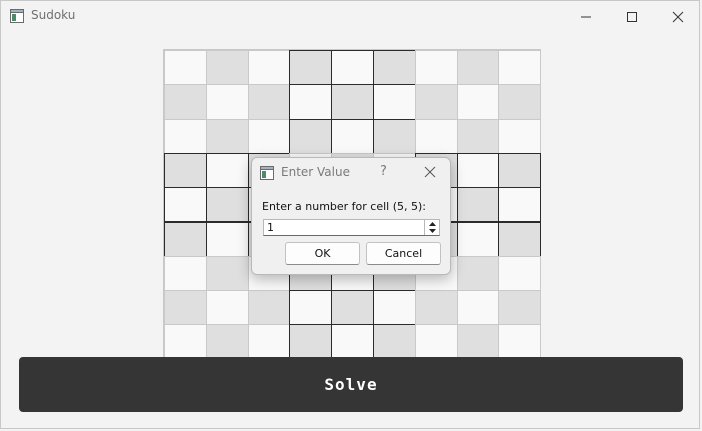  I want to click on dialog-title: Enter Value, so click(315, 172).